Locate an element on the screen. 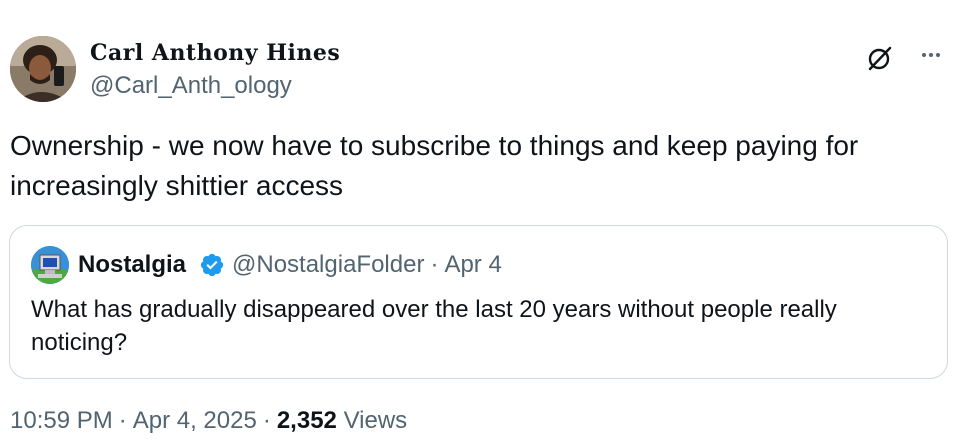 The image size is (960, 447). quoted-author-name: Nostalgia is located at coordinates (132, 265).